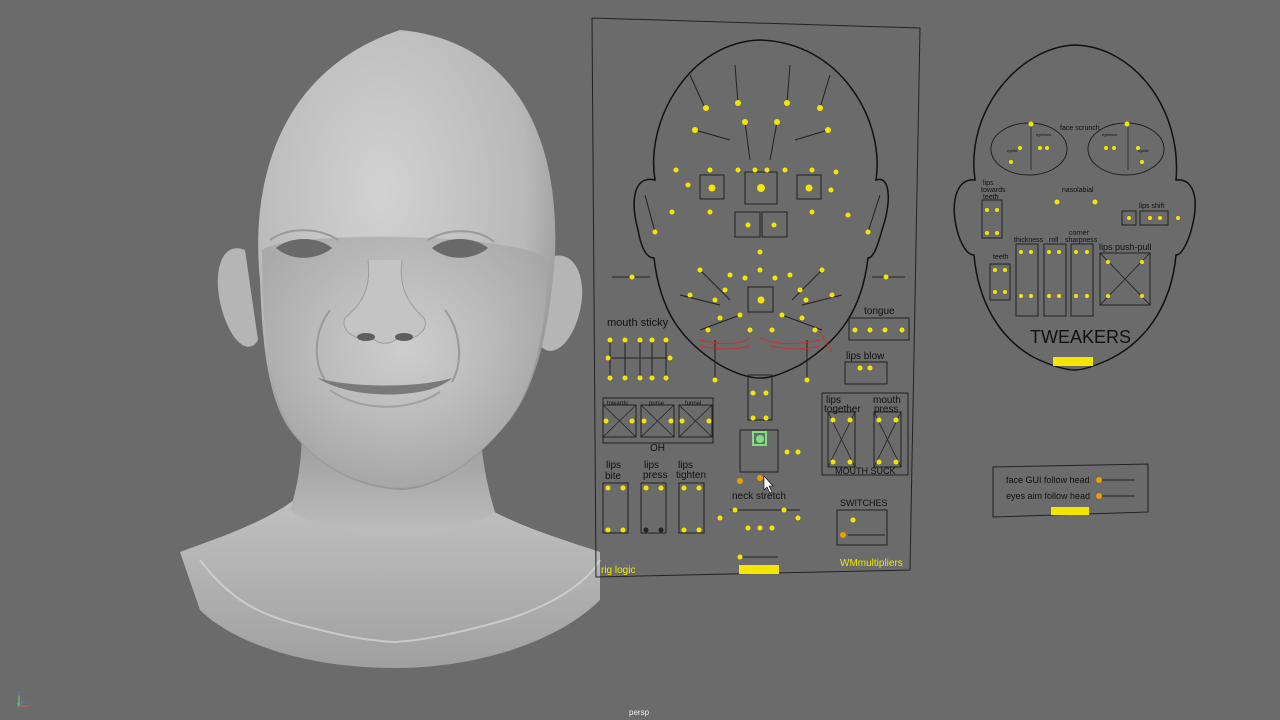  What do you see at coordinates (1048, 480) in the screenshot?
I see `face-gui-follow-head-label: face GUI follow head` at bounding box center [1048, 480].